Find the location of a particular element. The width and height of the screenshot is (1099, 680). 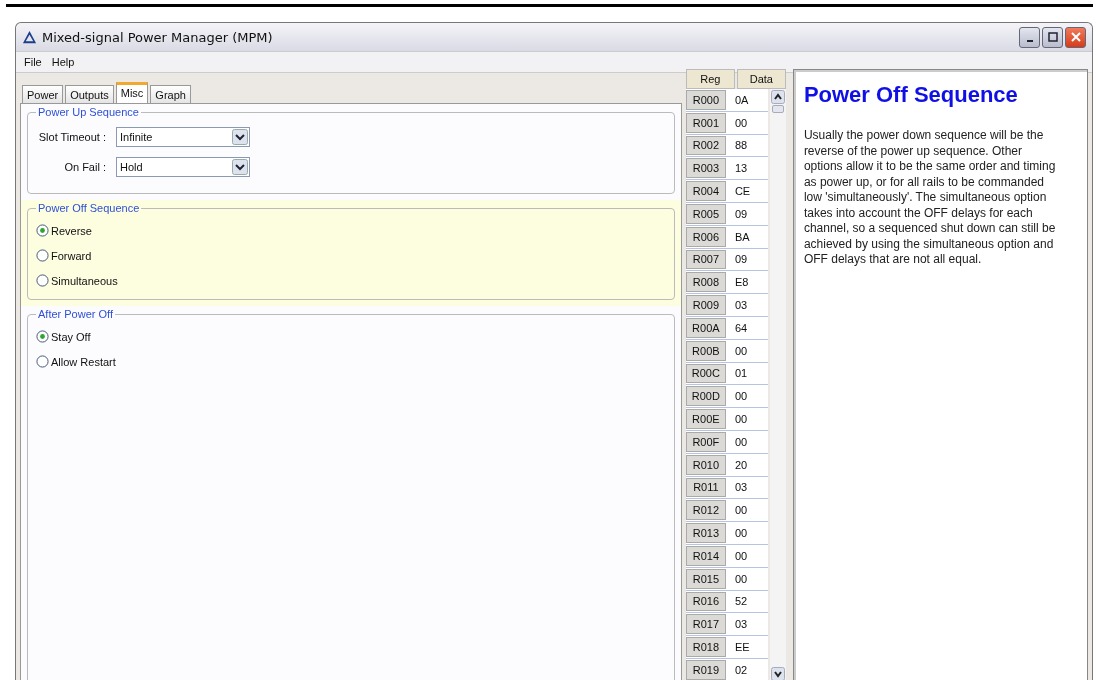

register-button: R016 is located at coordinates (705, 601).